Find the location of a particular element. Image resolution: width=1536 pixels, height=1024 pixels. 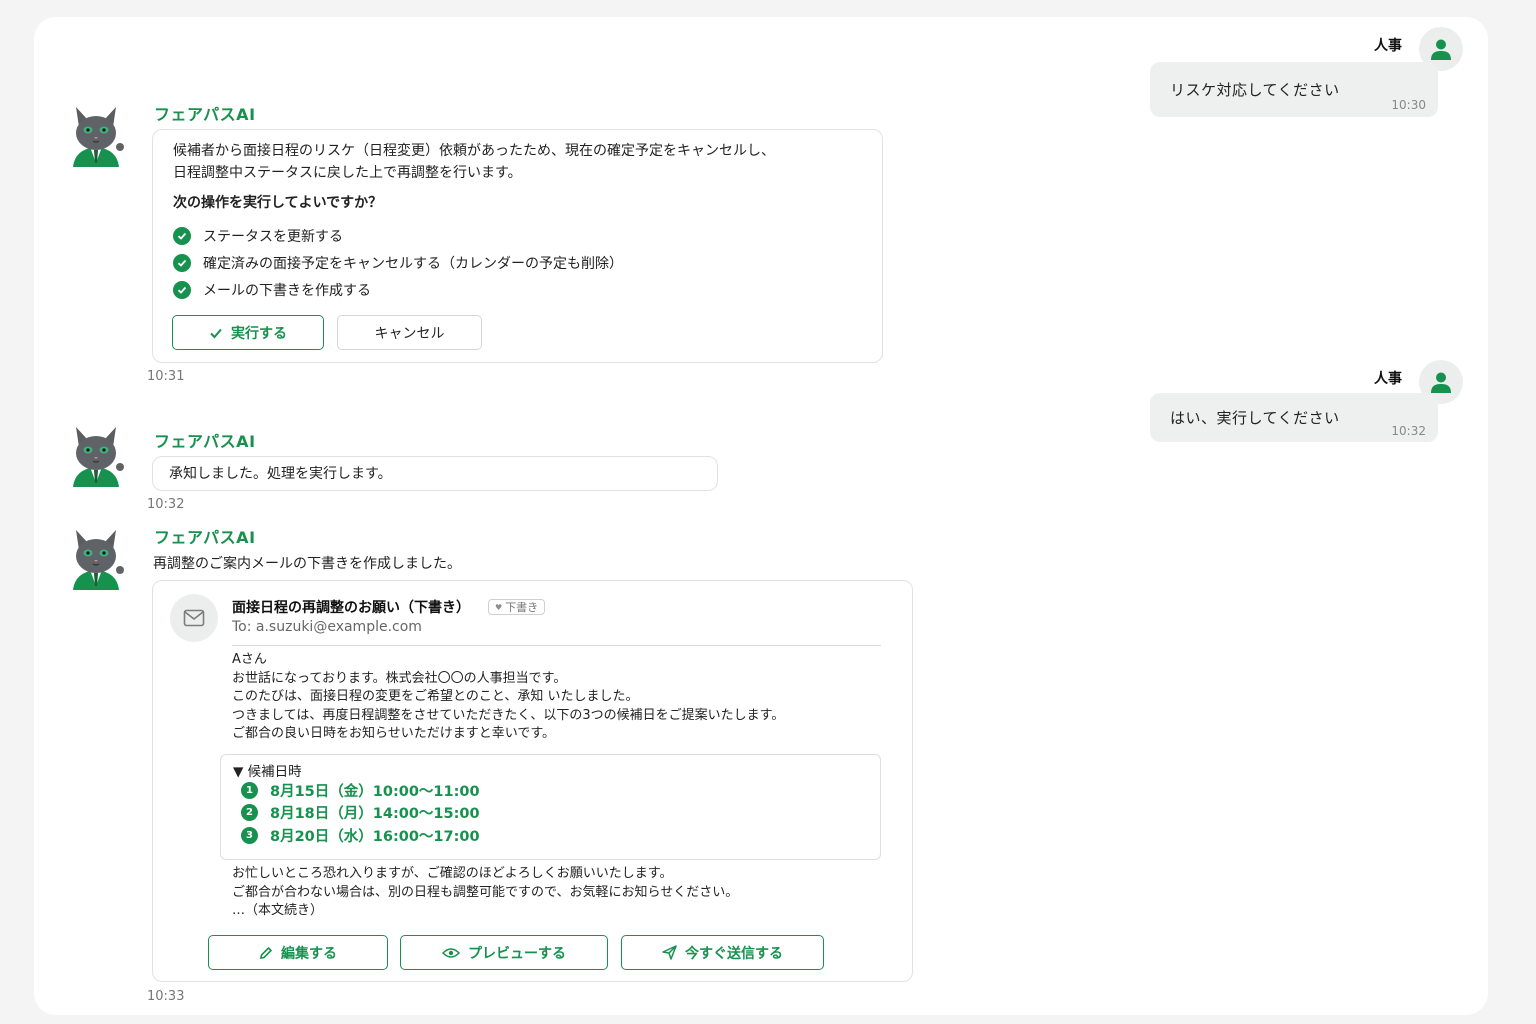

user-message-text: はい、実行してください is located at coordinates (1255, 418).